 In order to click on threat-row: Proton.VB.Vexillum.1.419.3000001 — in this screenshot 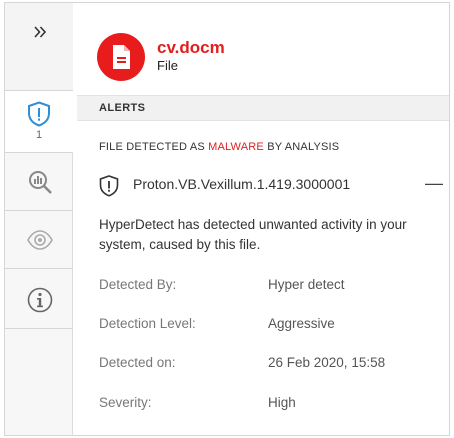, I will do `click(272, 185)`.